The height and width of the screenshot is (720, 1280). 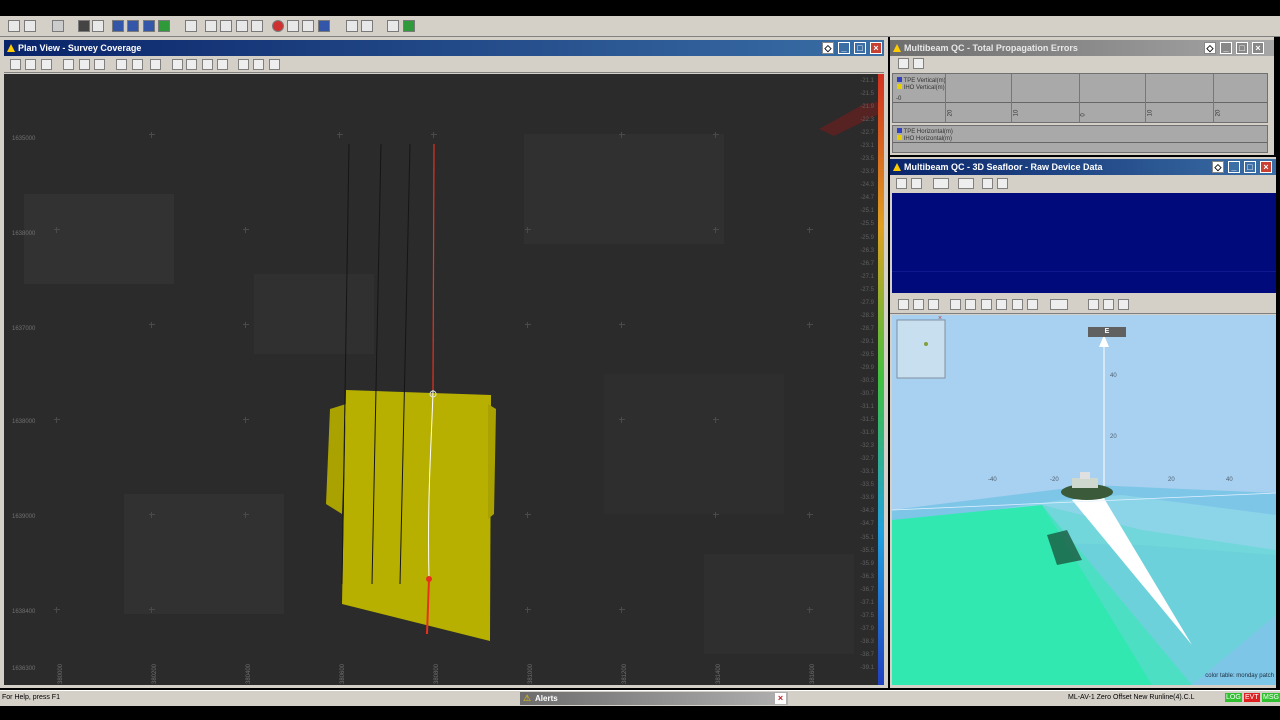 What do you see at coordinates (149, 26) in the screenshot?
I see `window-icon` at bounding box center [149, 26].